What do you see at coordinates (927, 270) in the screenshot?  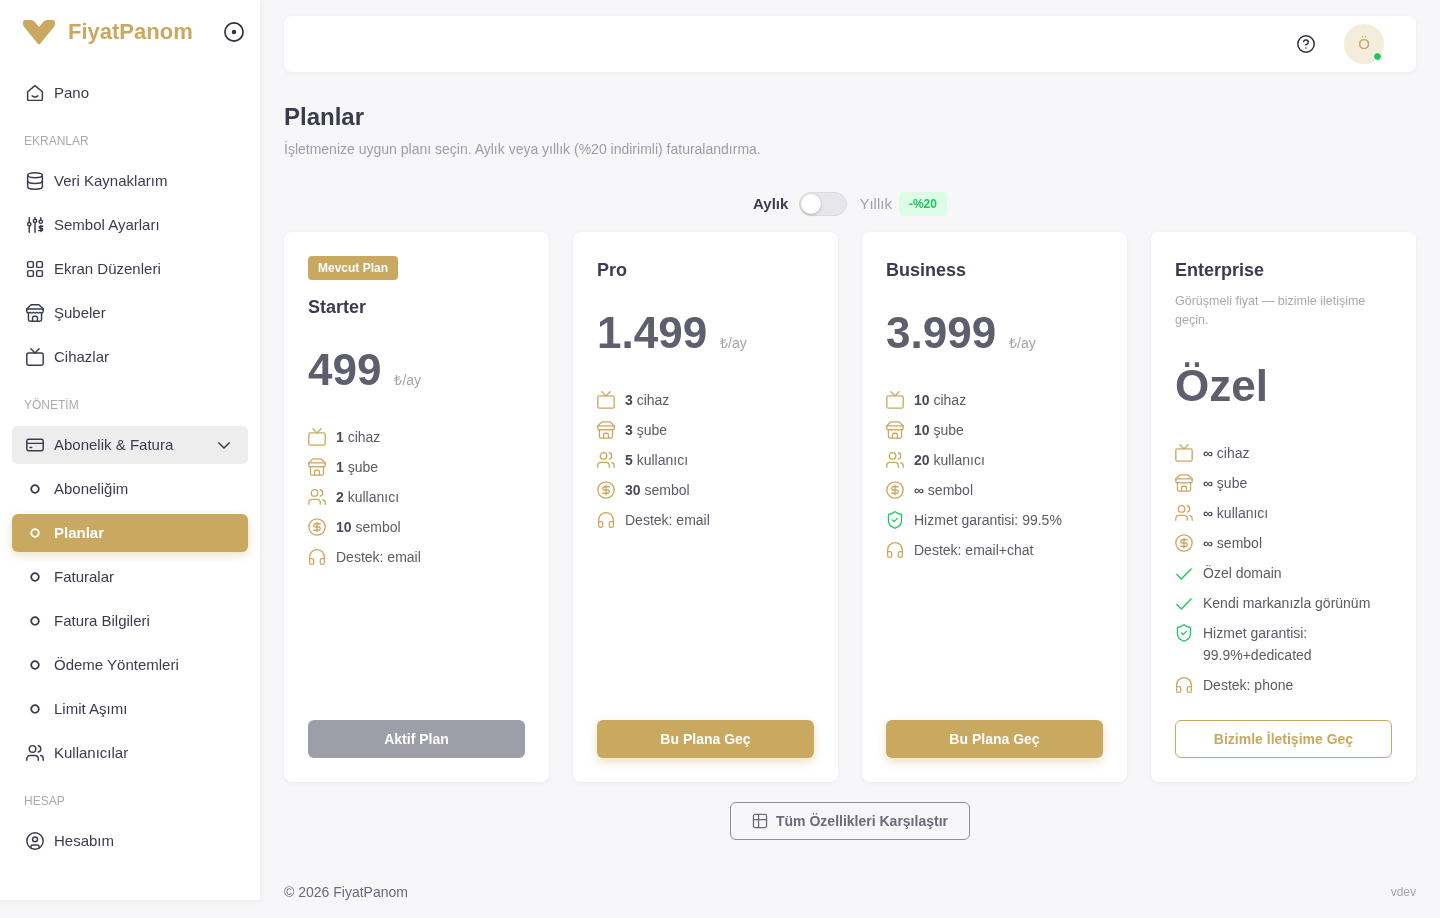 I see `plan-name: Business` at bounding box center [927, 270].